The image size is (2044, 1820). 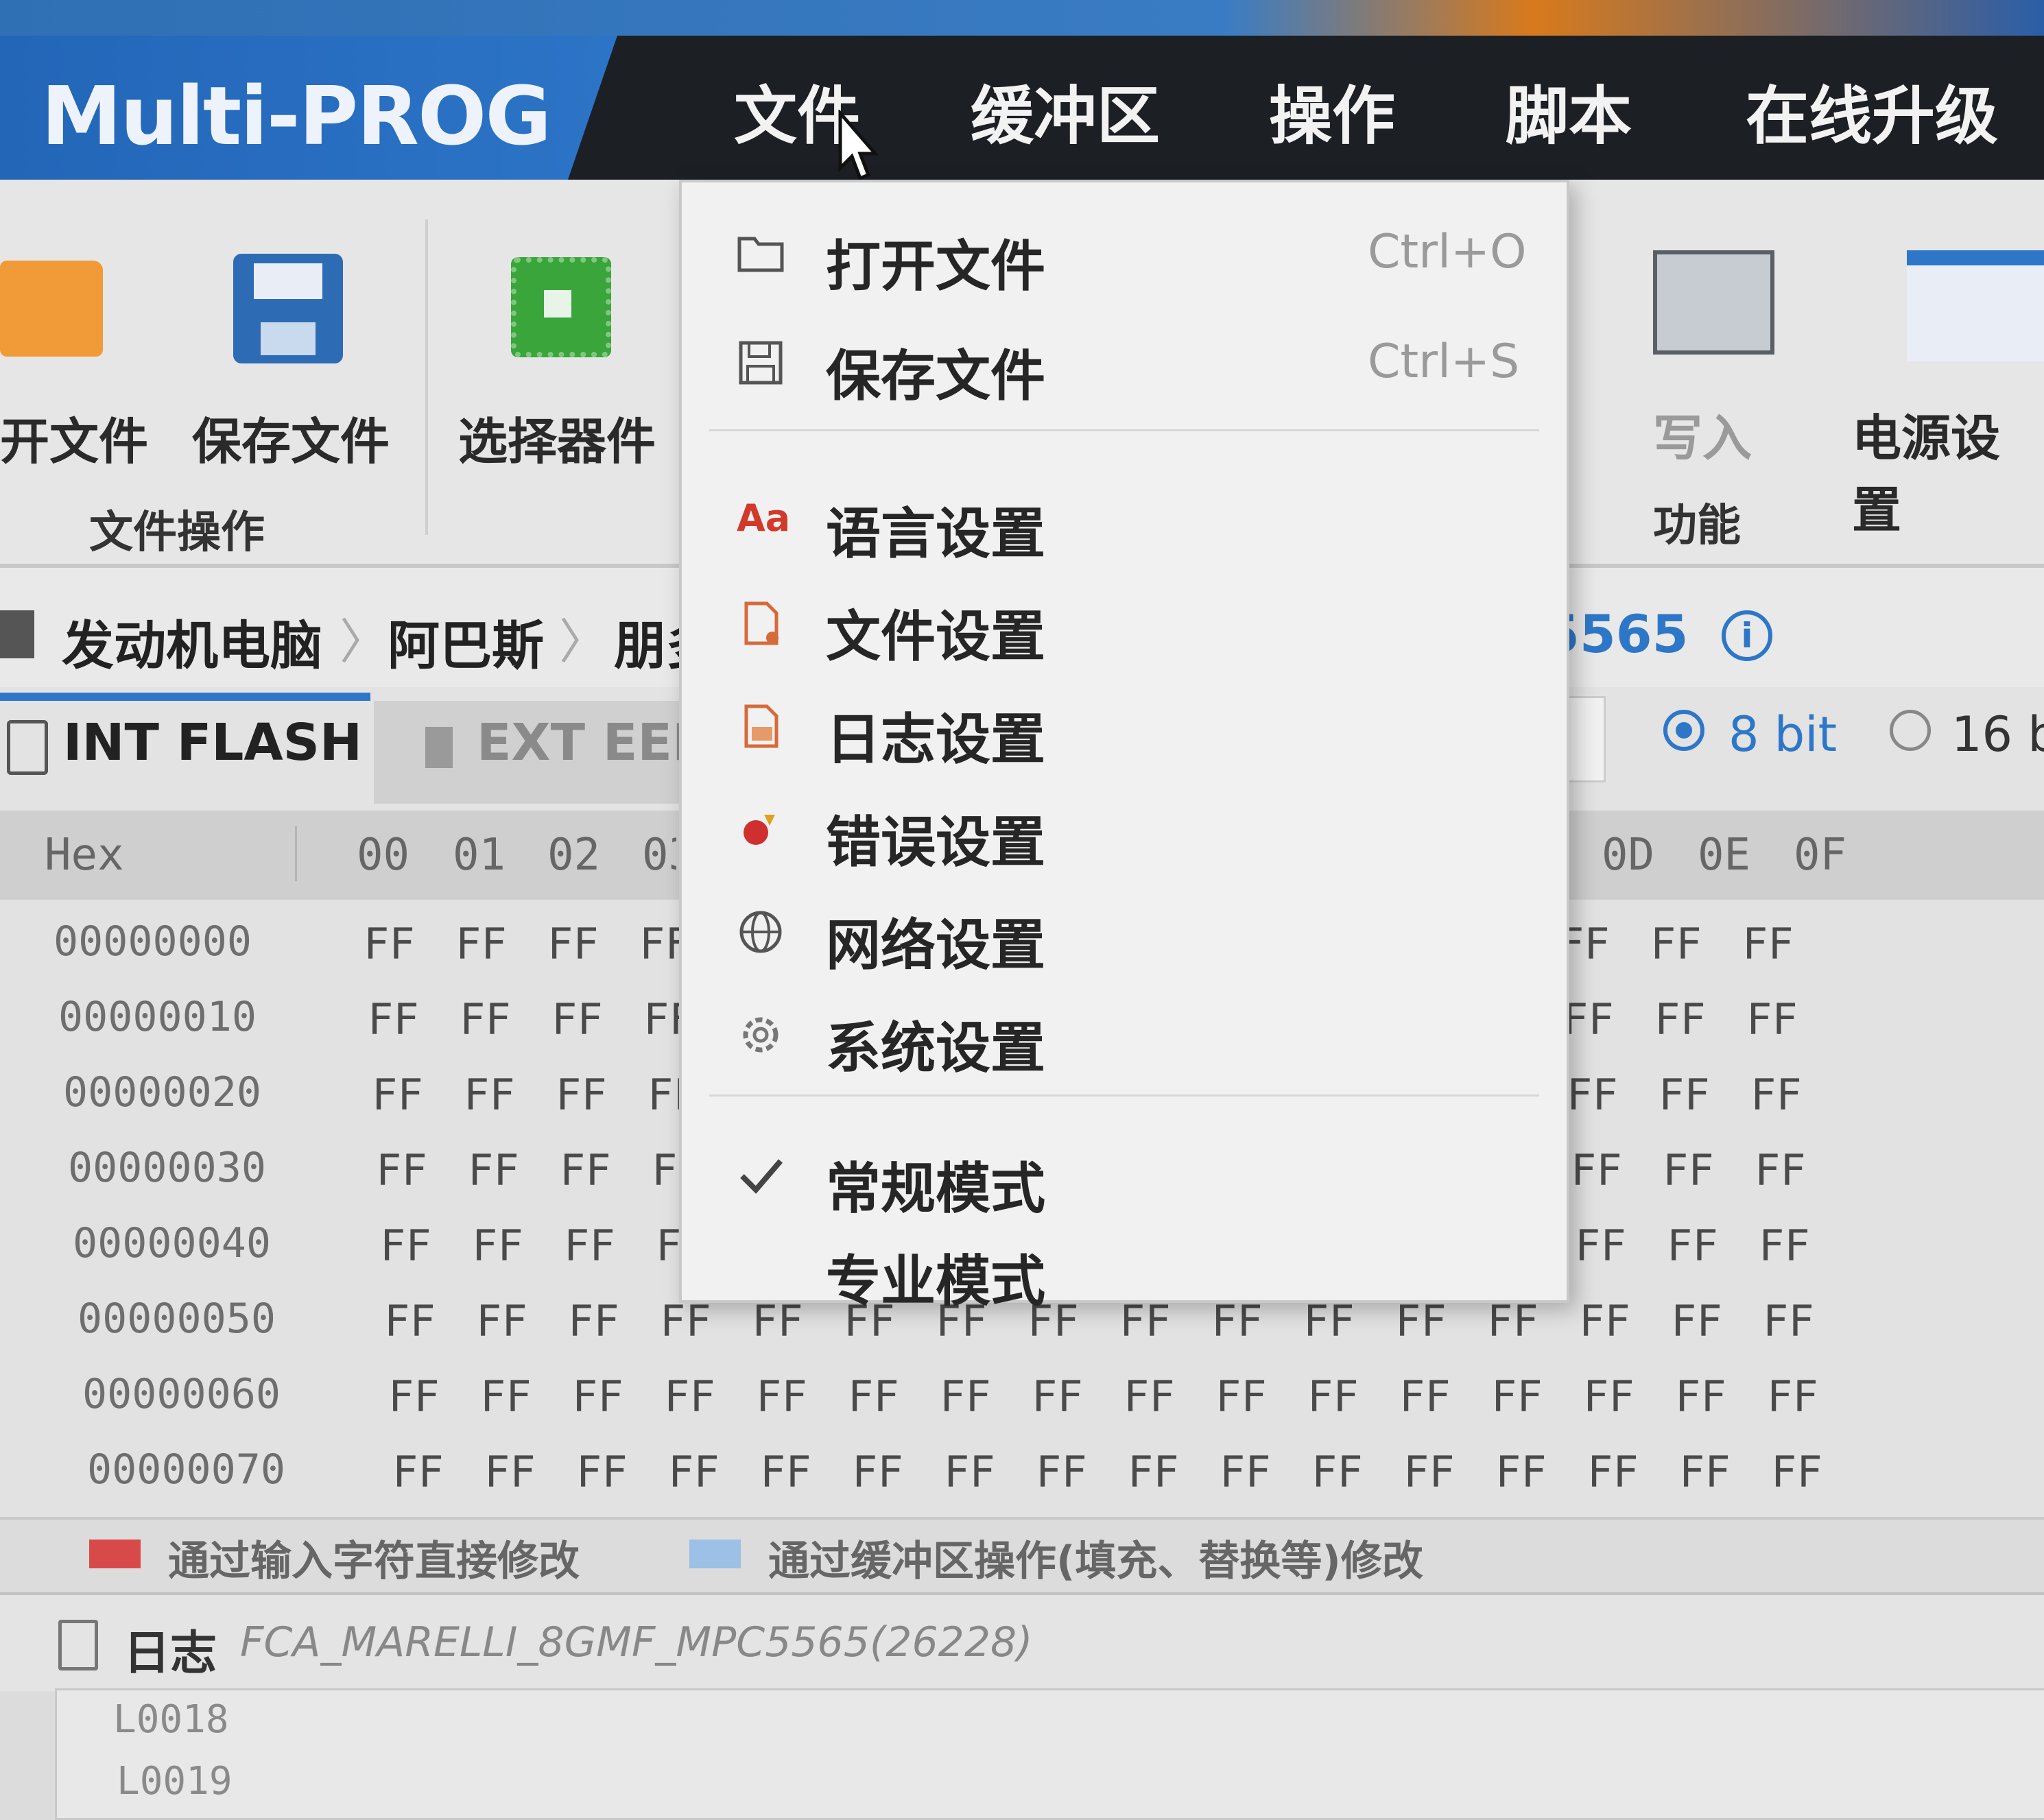 What do you see at coordinates (1124, 1033) in the screenshot?
I see `menu-item-system-settings: 系统设置` at bounding box center [1124, 1033].